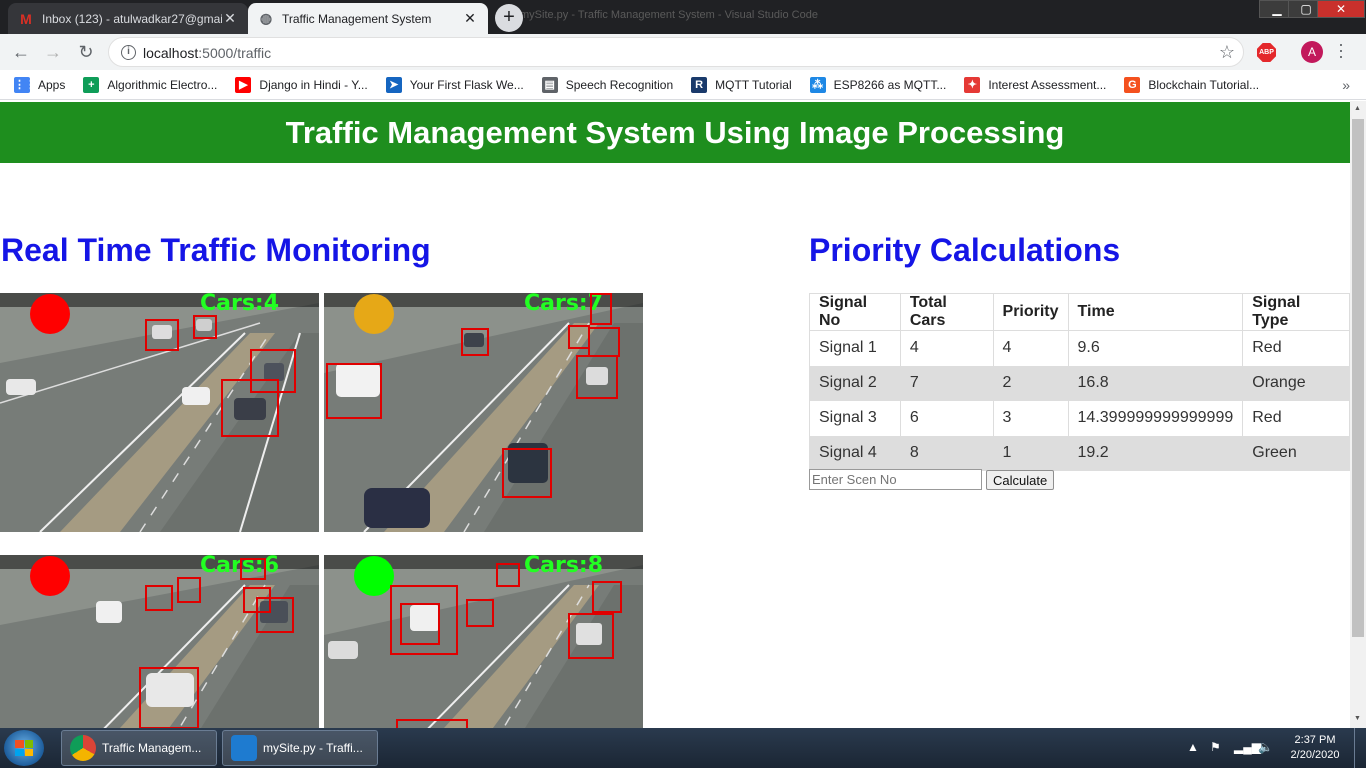 Image resolution: width=1366 pixels, height=768 pixels. What do you see at coordinates (243, 84) in the screenshot?
I see `youtube-icon: ▶` at bounding box center [243, 84].